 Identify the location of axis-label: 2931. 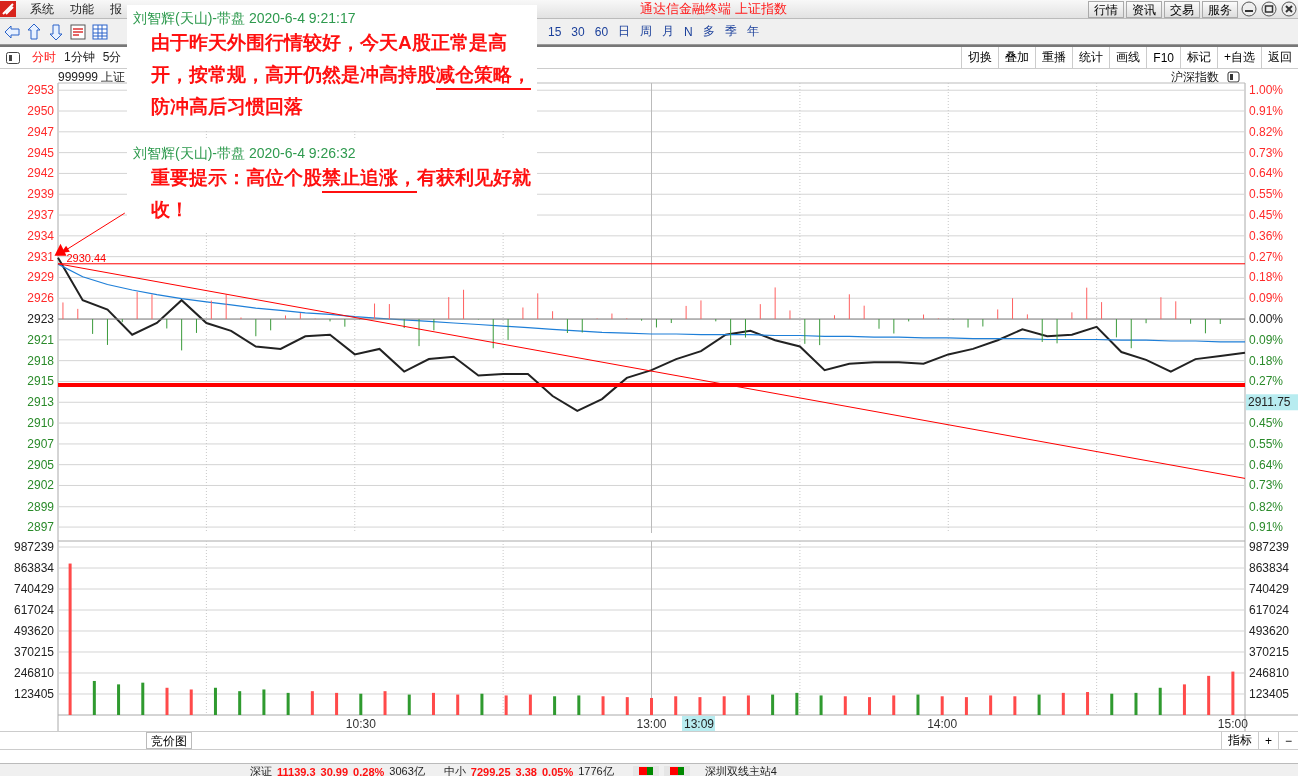
(40, 256).